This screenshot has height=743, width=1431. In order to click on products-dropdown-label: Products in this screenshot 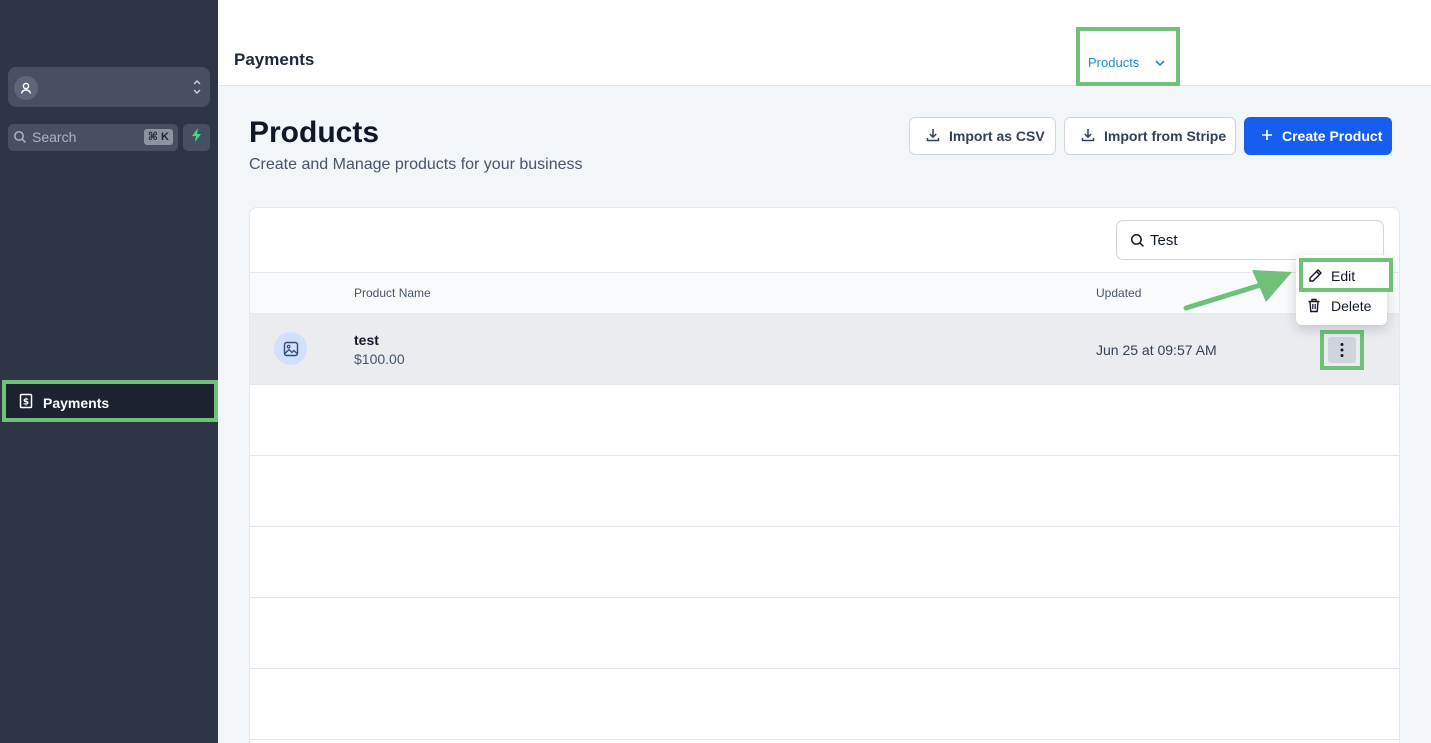, I will do `click(1114, 62)`.